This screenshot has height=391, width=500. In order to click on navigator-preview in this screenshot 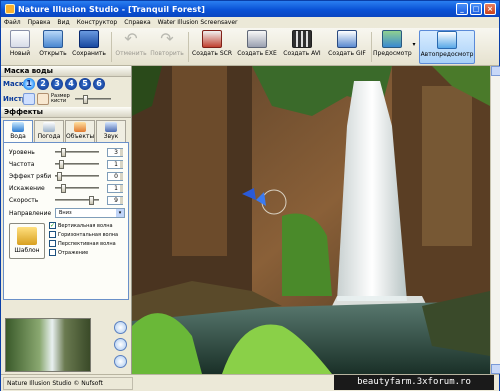, I will do `click(48, 345)`.